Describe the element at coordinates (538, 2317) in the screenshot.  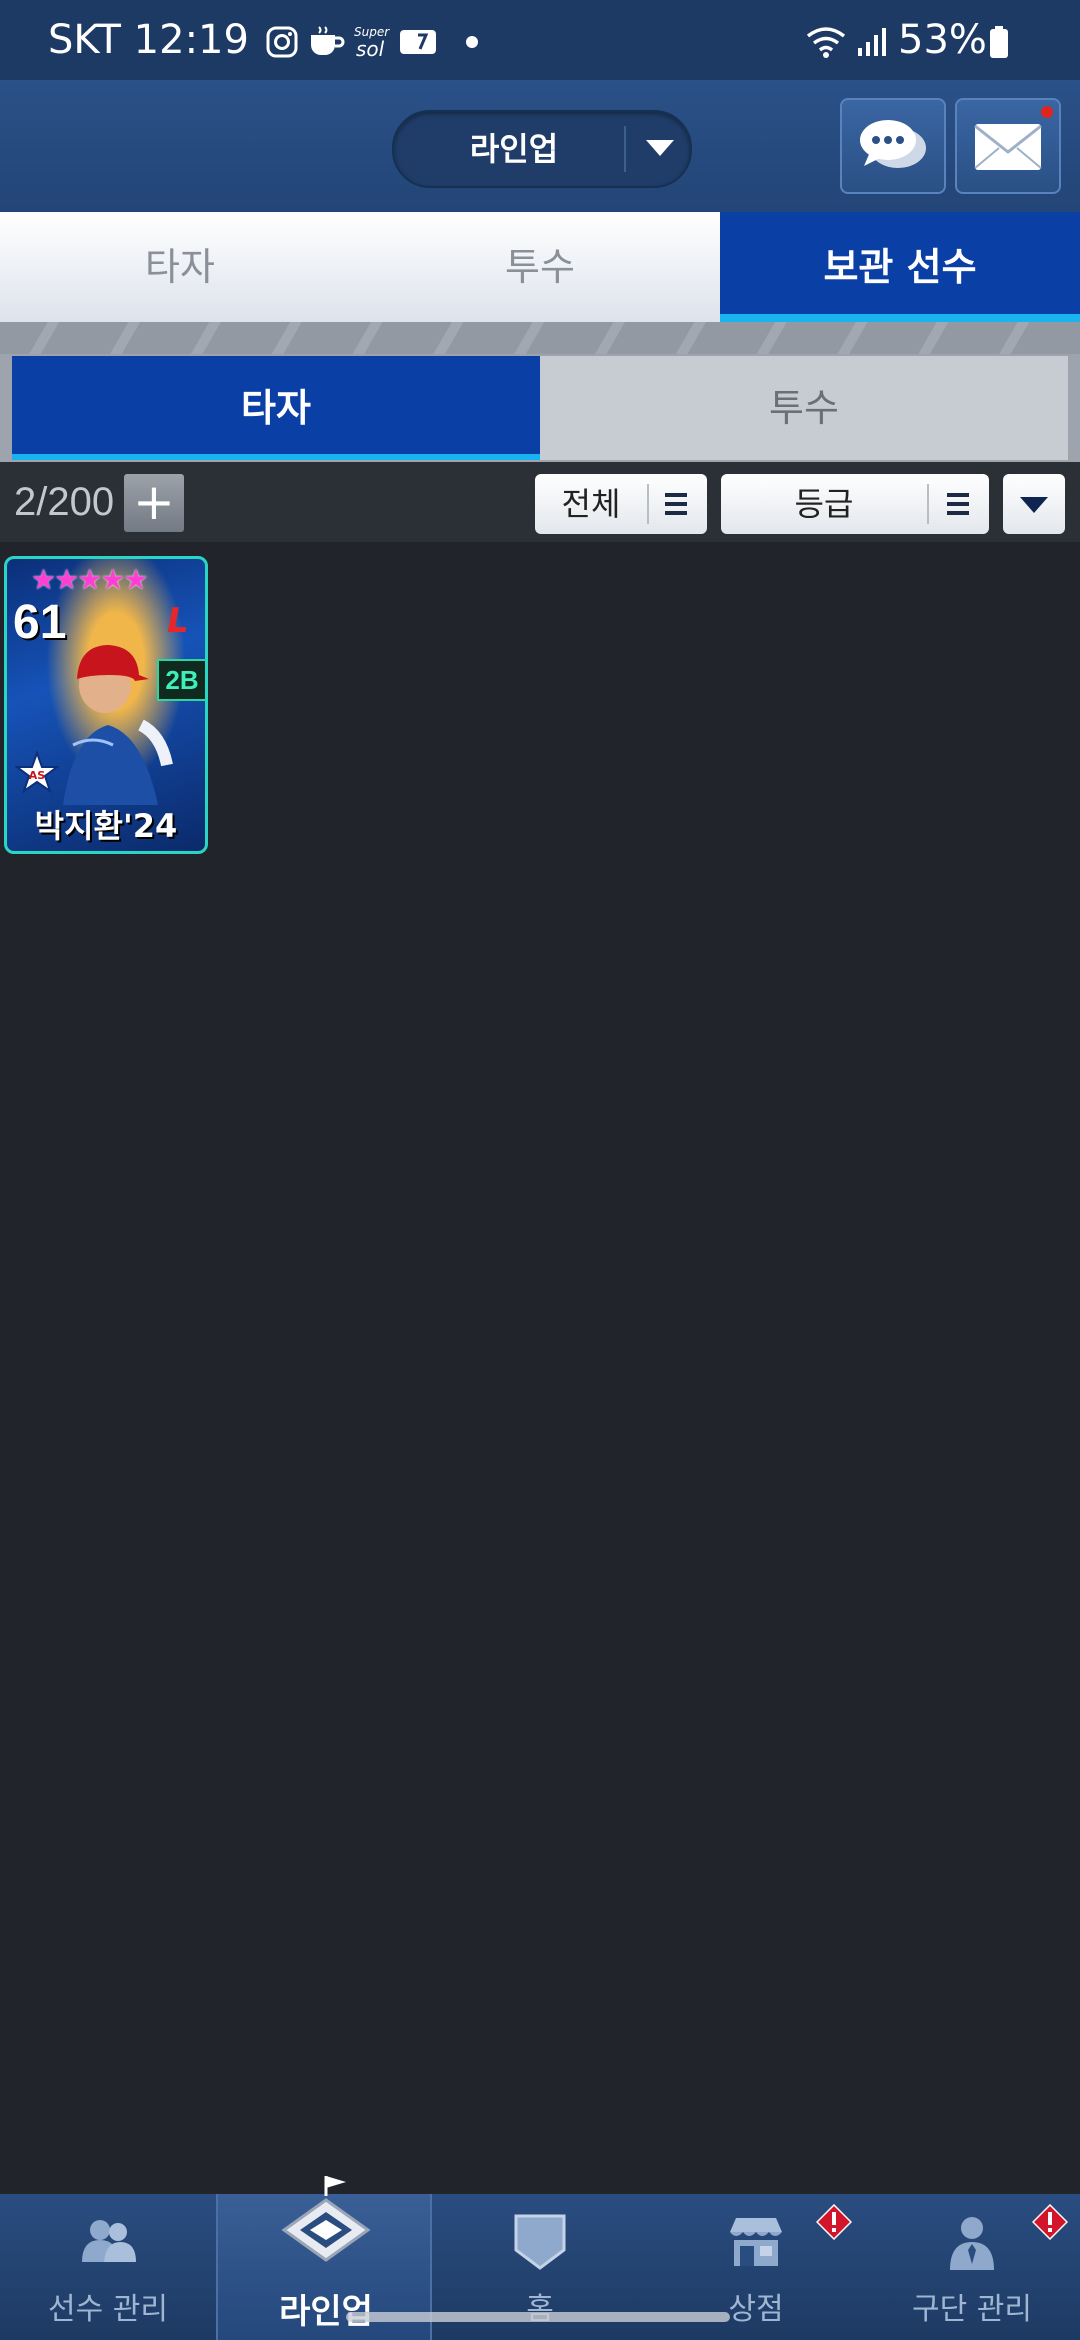
I see `gesture-home-indicator` at that location.